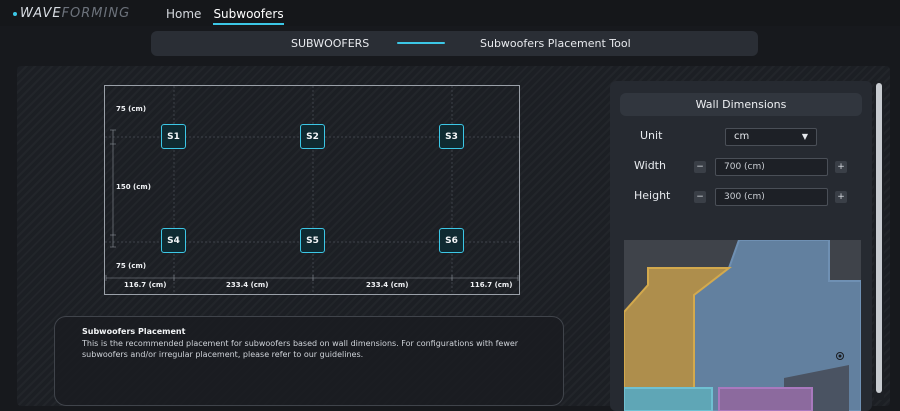  What do you see at coordinates (96, 13) in the screenshot?
I see `logo-text-forming: FORMING` at bounding box center [96, 13].